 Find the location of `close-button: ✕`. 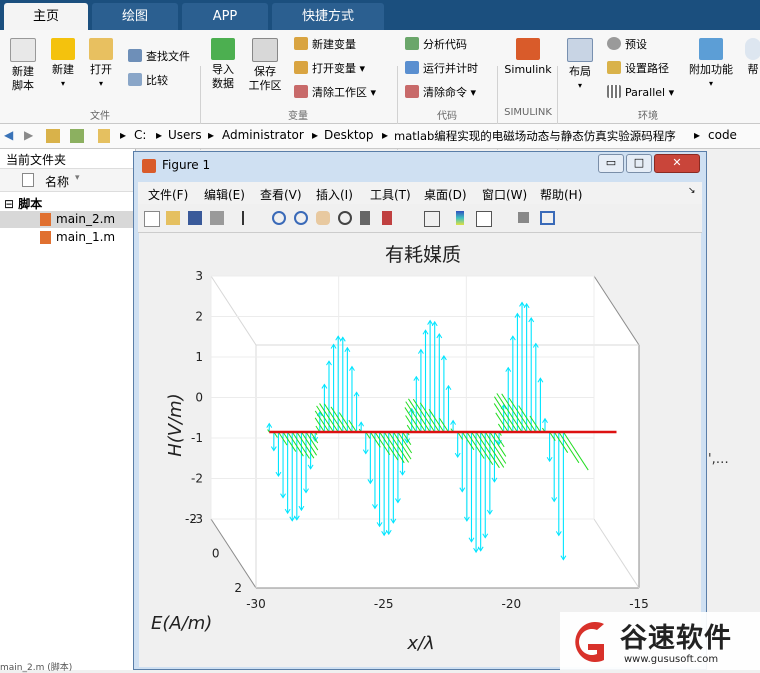

close-button: ✕ is located at coordinates (677, 163).